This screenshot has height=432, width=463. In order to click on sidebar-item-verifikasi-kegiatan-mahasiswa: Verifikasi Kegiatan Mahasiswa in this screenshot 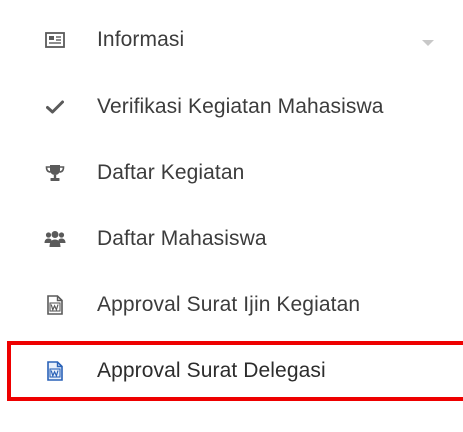, I will do `click(231, 107)`.